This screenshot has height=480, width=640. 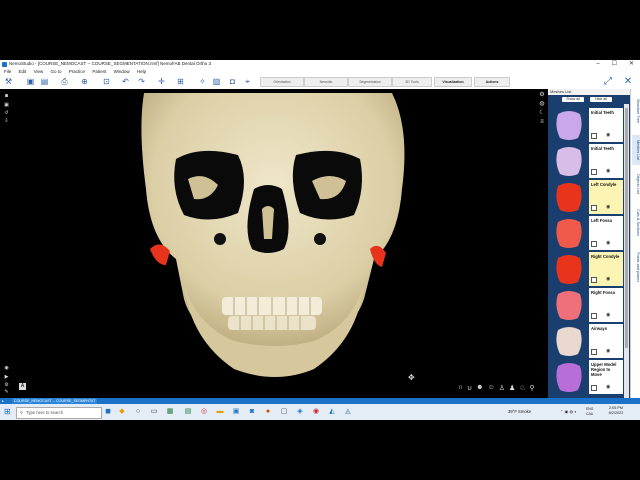 What do you see at coordinates (614, 64) in the screenshot?
I see `maximize-icon: ☐` at bounding box center [614, 64].